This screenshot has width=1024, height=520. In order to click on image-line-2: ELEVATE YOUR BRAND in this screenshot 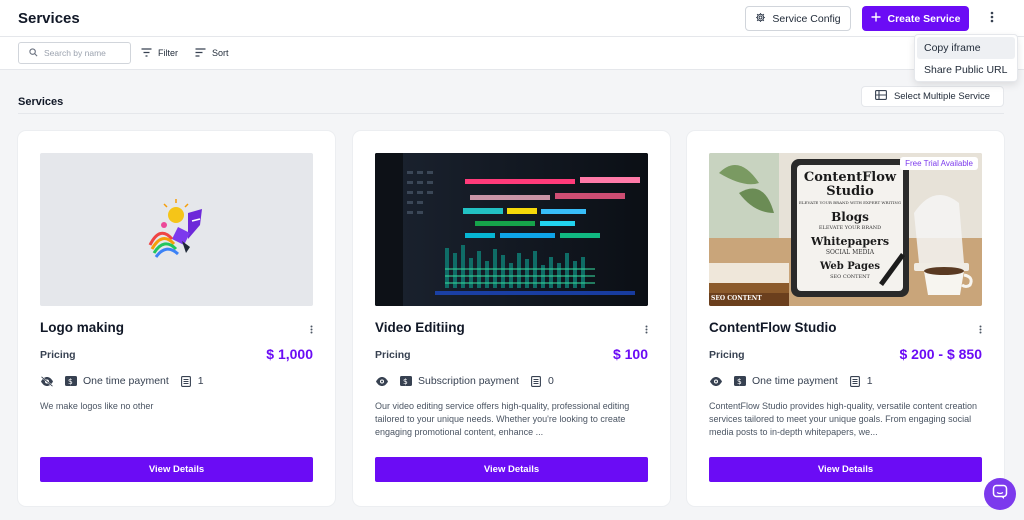, I will do `click(850, 228)`.